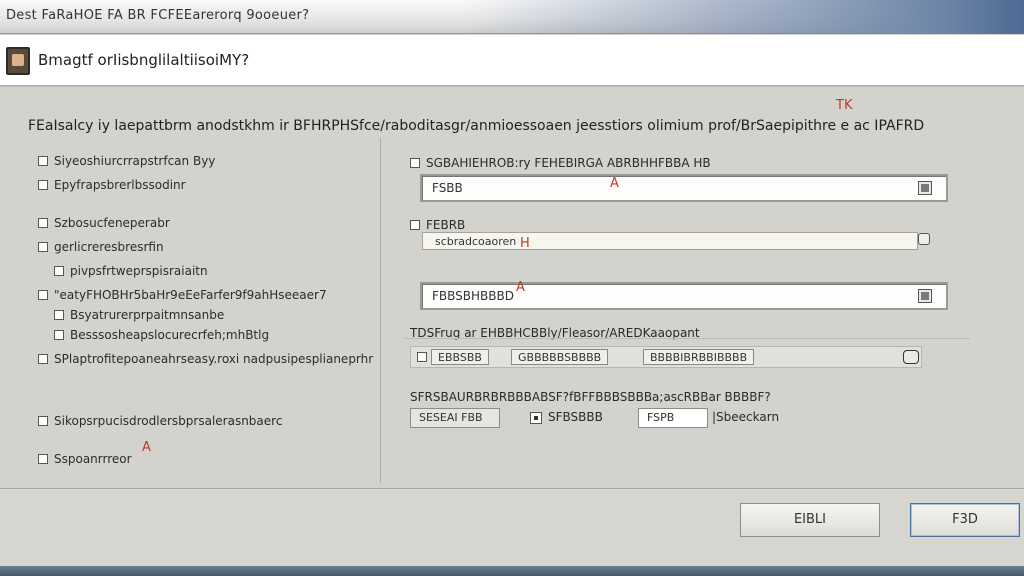 This screenshot has width=1024, height=576. Describe the element at coordinates (965, 520) in the screenshot. I see `next-button: F3D` at that location.